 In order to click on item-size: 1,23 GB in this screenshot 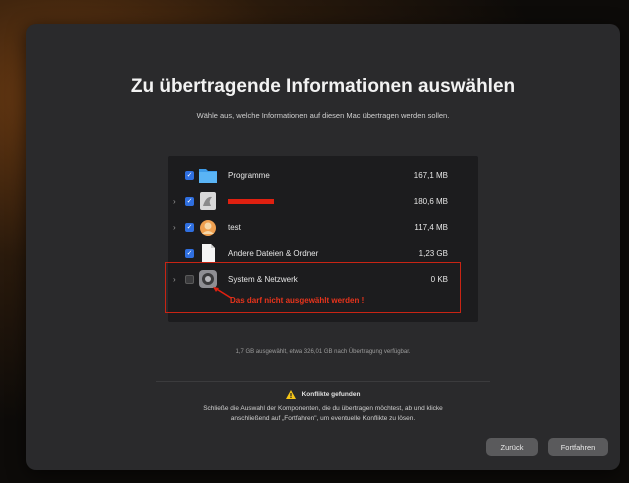, I will do `click(433, 253)`.